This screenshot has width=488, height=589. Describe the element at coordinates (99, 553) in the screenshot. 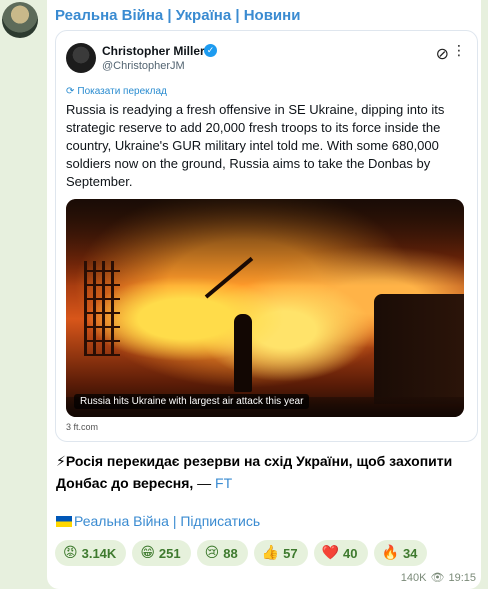

I see `reaction-count: 3.14K` at that location.